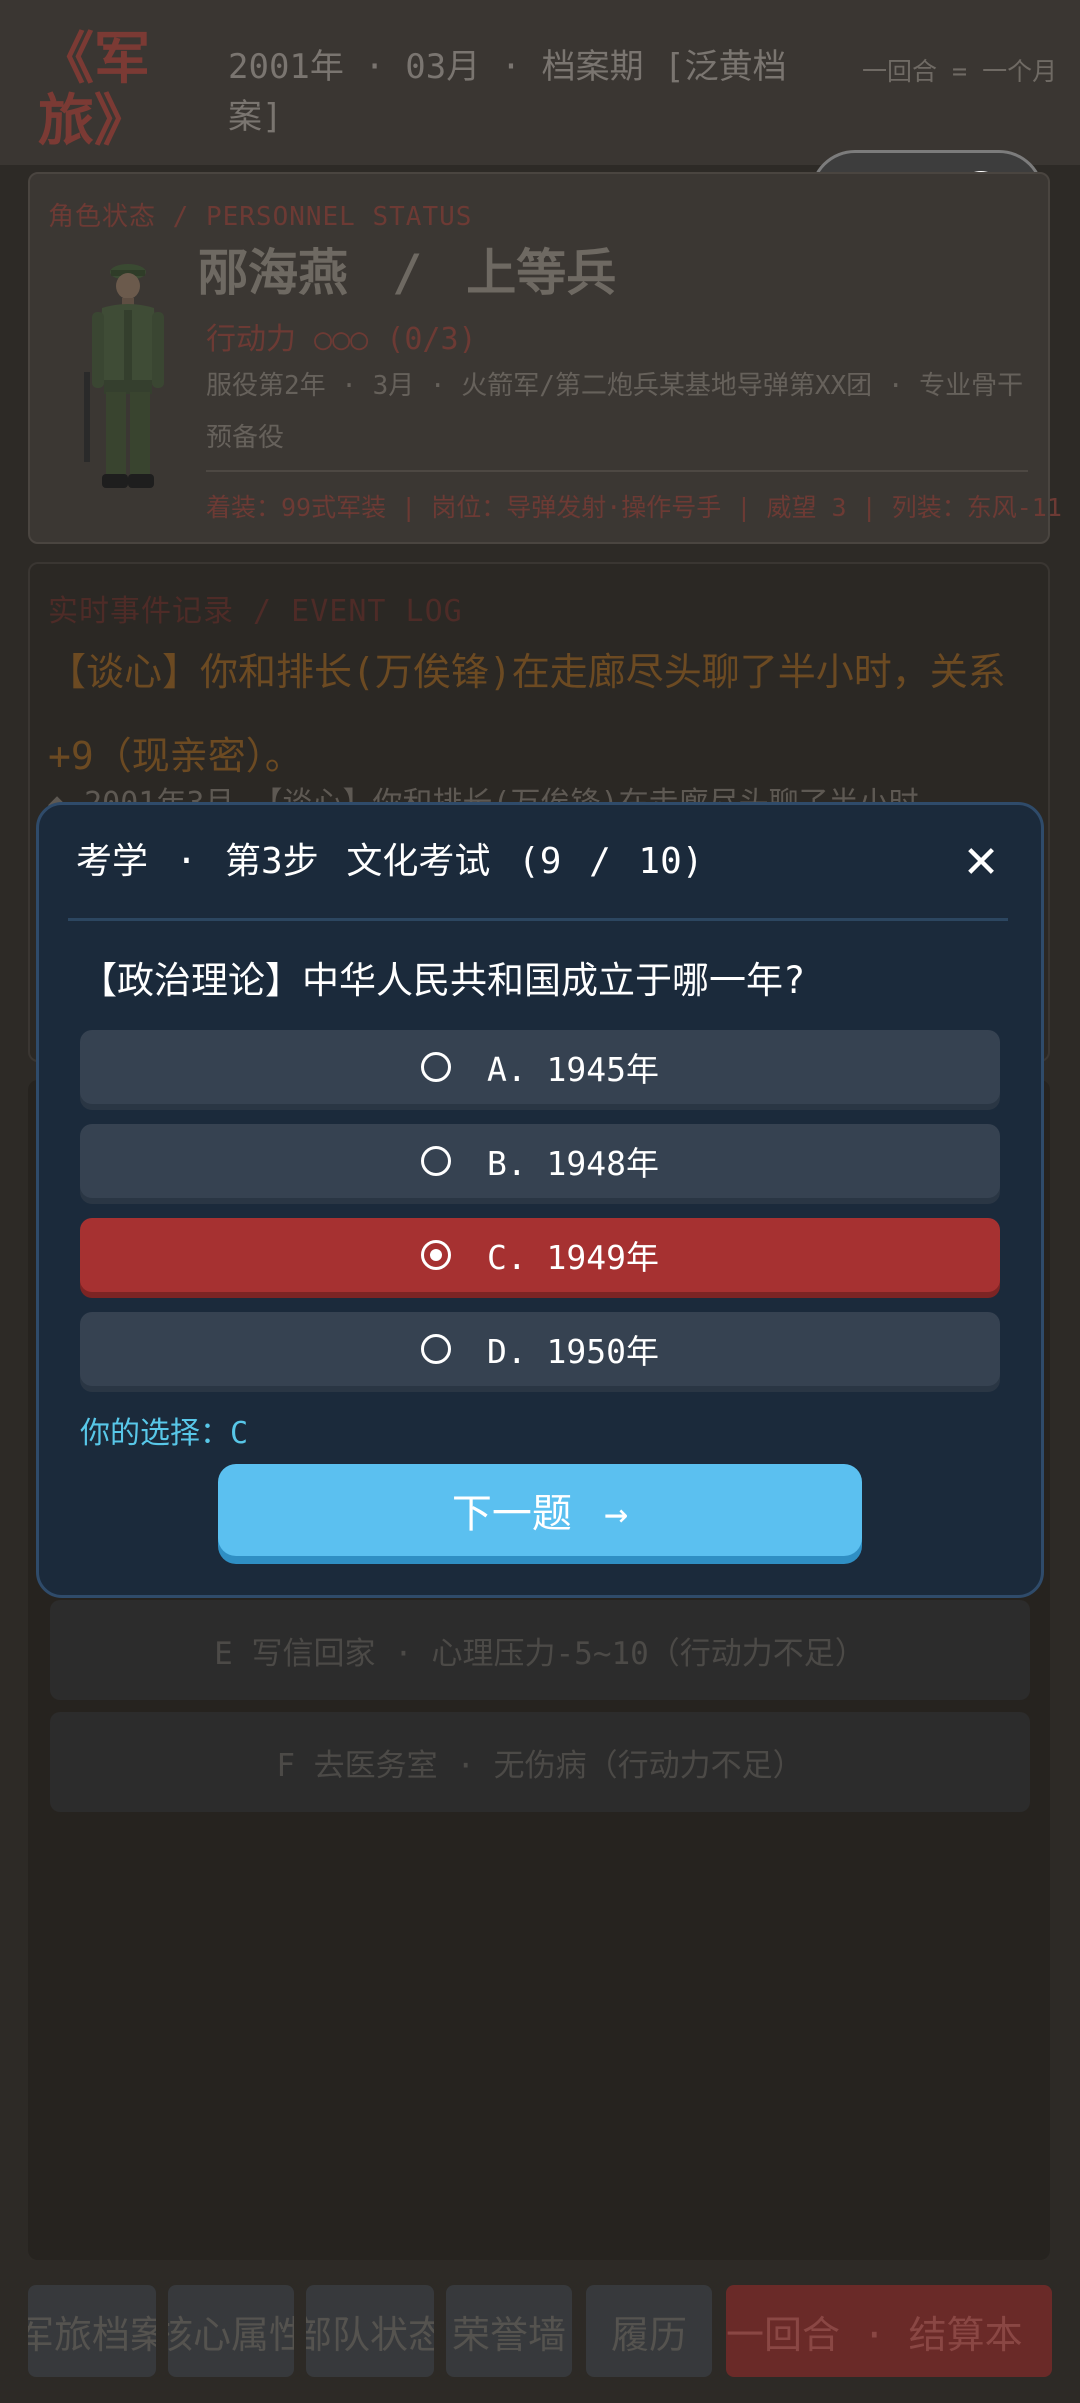 The width and height of the screenshot is (1080, 2403). What do you see at coordinates (443, 980) in the screenshot?
I see `exam-question: 【政治理论】中华人民共和国成立于哪一年?` at bounding box center [443, 980].